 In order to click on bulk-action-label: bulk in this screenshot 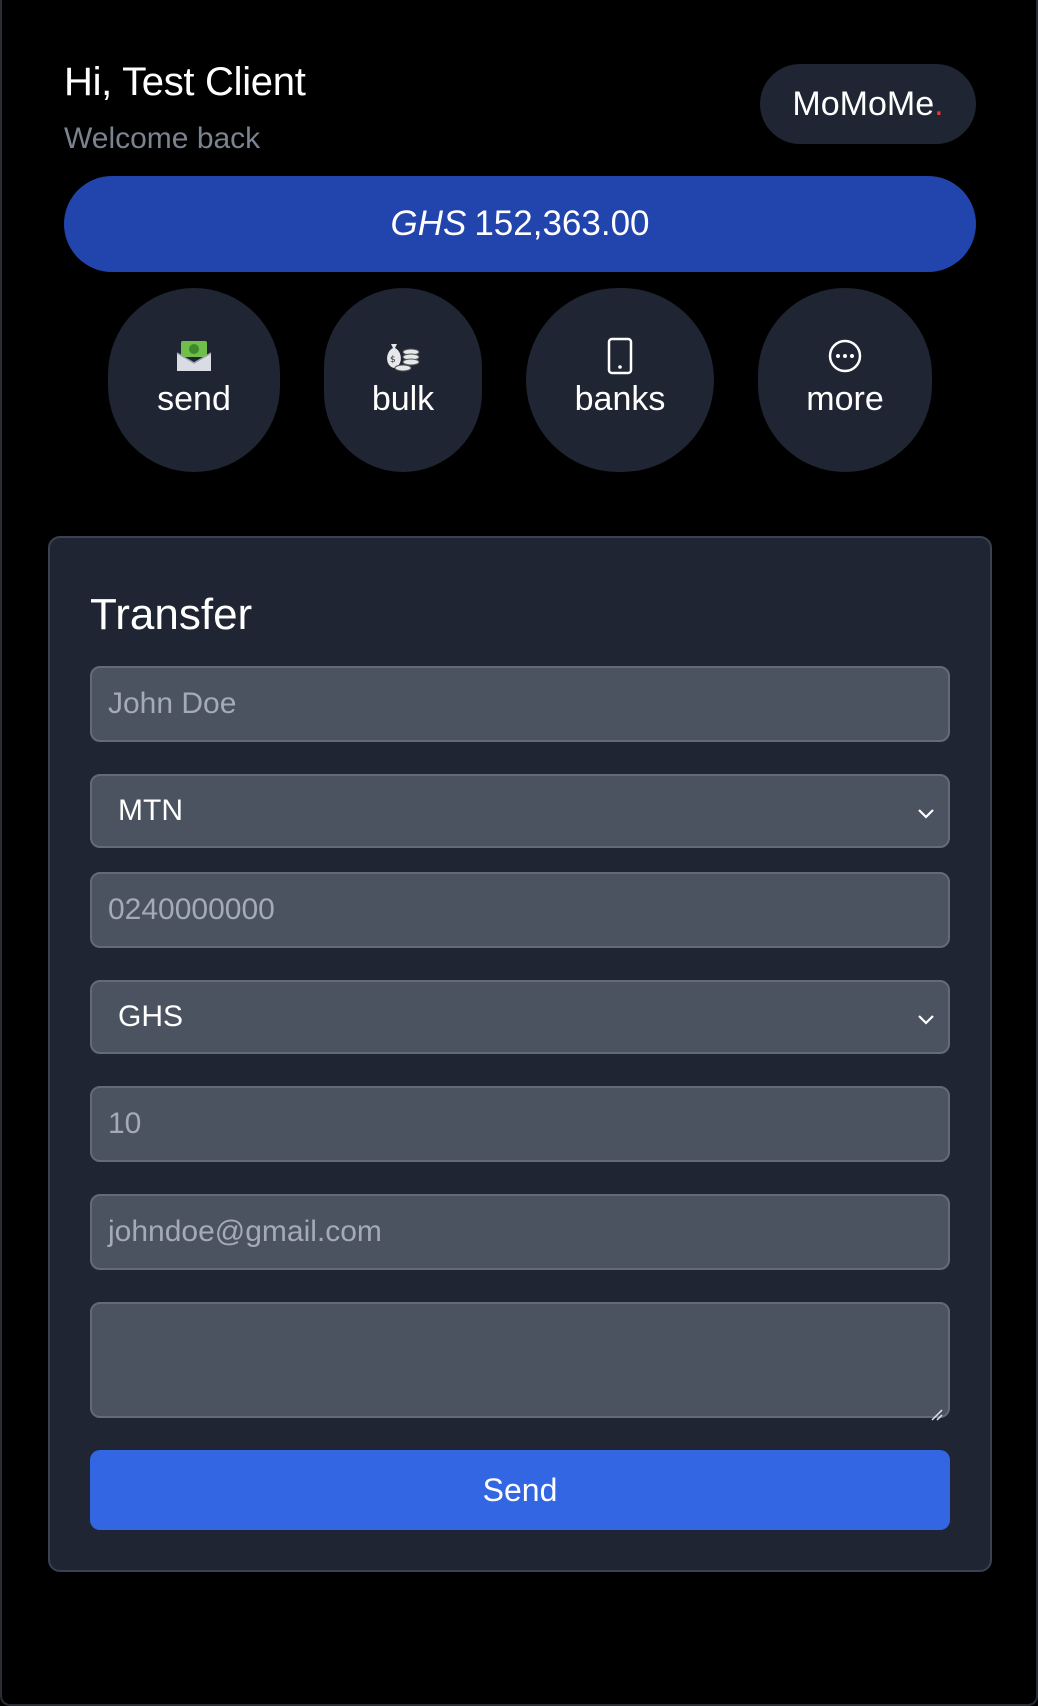, I will do `click(403, 398)`.